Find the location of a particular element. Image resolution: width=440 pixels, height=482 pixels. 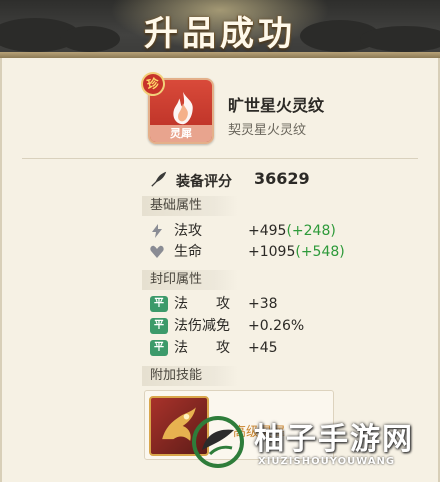

section-skills: 附加技能 is located at coordinates (190, 376).